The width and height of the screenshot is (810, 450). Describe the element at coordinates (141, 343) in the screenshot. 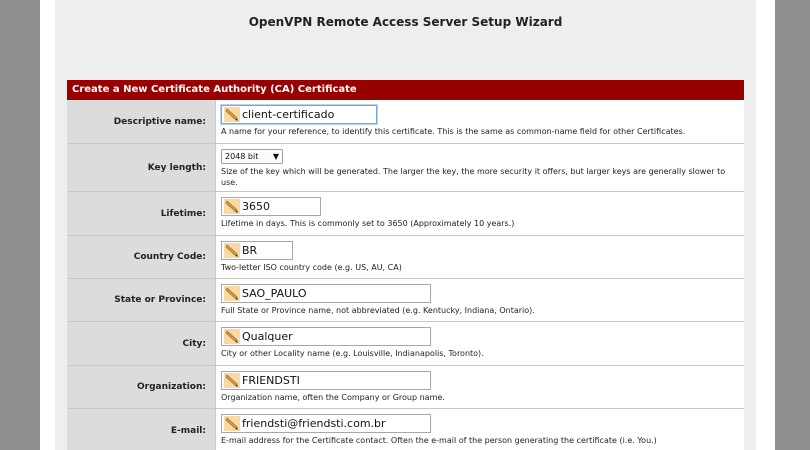

I see `city-label: City:` at that location.